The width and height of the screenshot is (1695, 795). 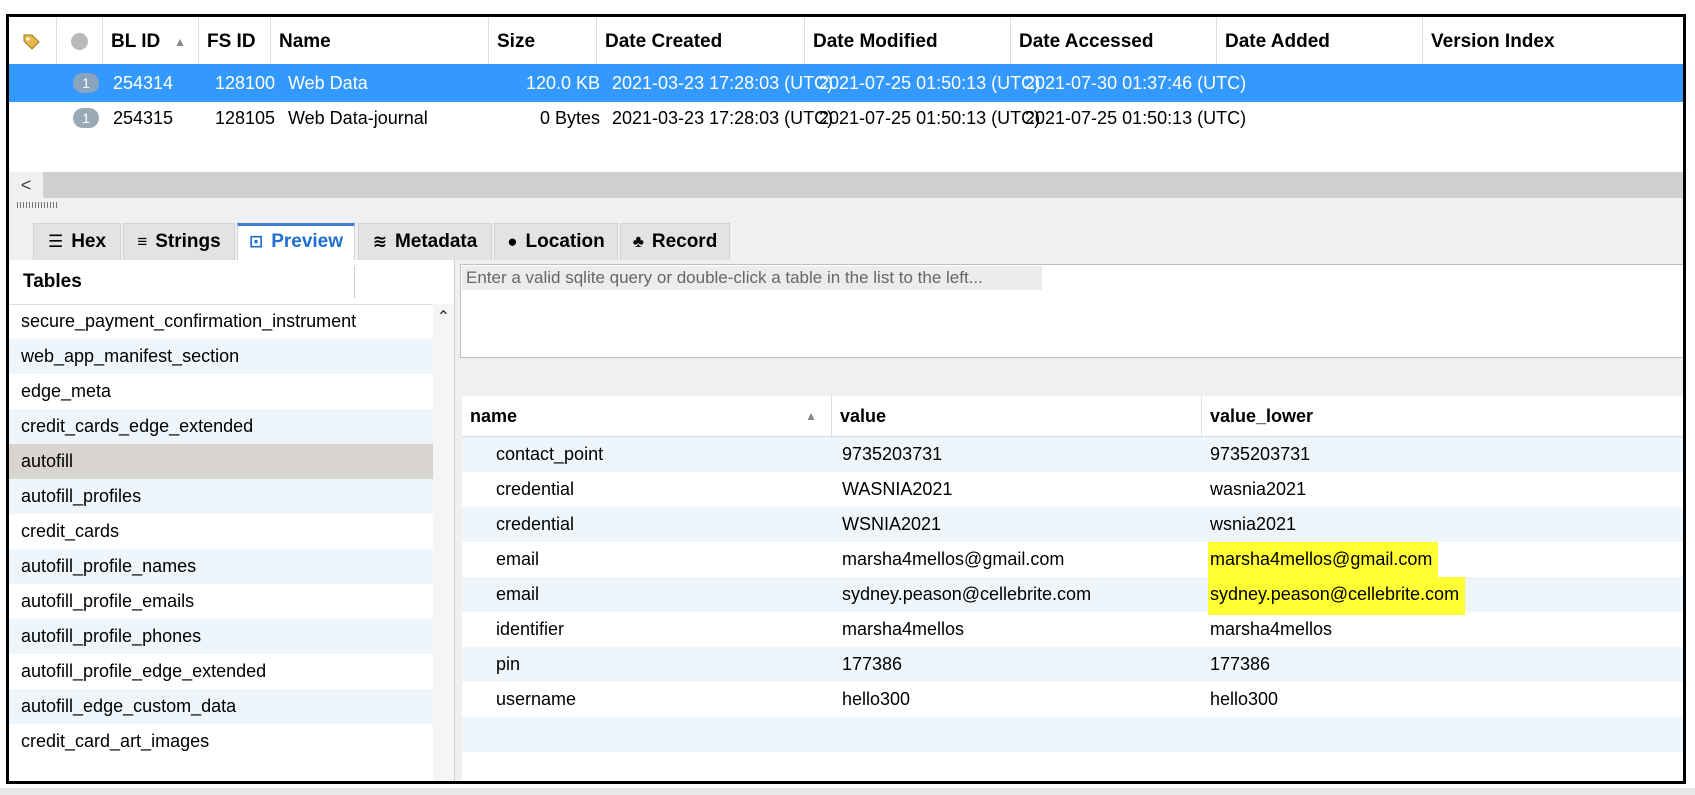 I want to click on name-column-header: Name, so click(x=380, y=42).